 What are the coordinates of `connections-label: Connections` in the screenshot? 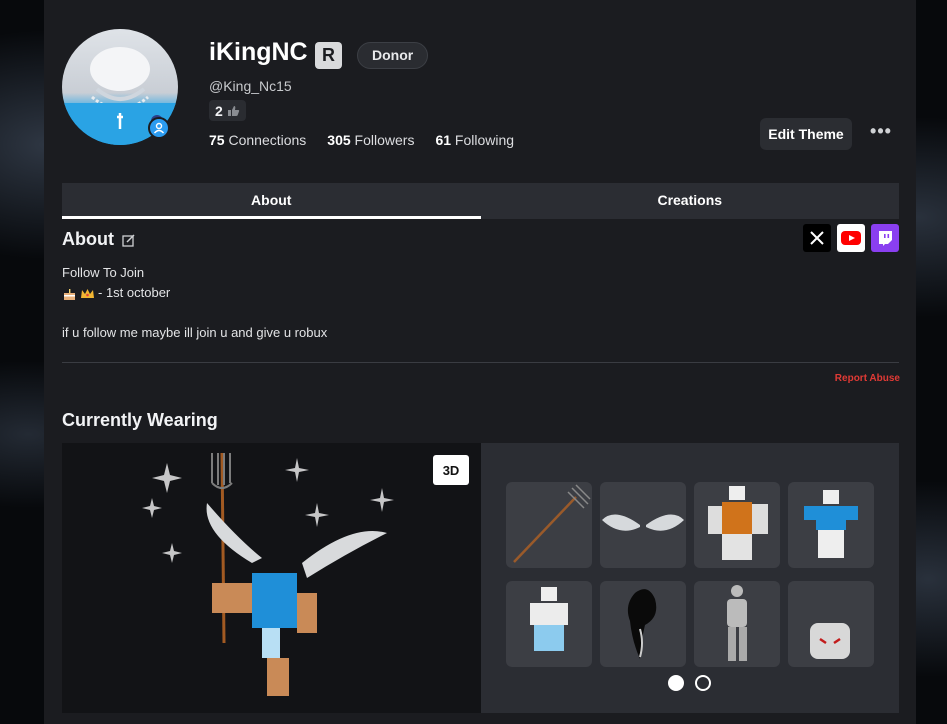 It's located at (267, 140).